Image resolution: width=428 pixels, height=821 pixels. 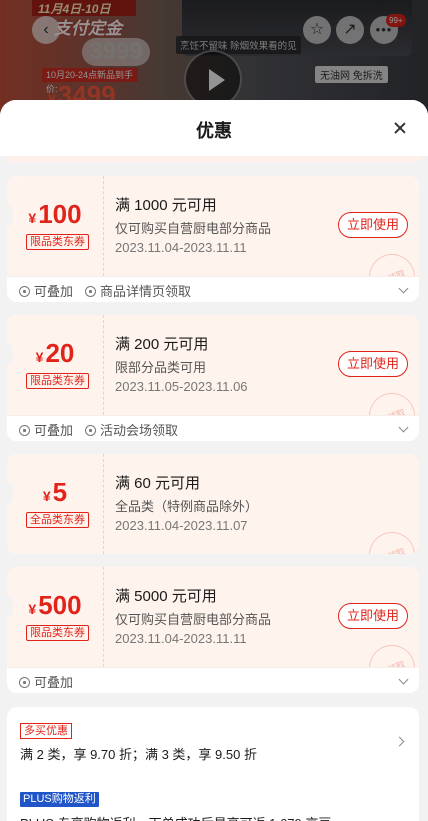 What do you see at coordinates (214, 131) in the screenshot?
I see `sheet-title: 优惠` at bounding box center [214, 131].